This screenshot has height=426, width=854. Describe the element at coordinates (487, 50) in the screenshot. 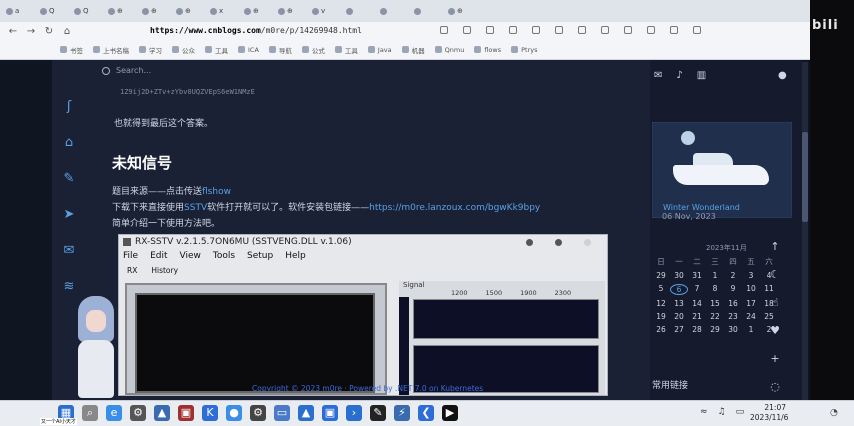

I see `bookmark-item: flows` at that location.